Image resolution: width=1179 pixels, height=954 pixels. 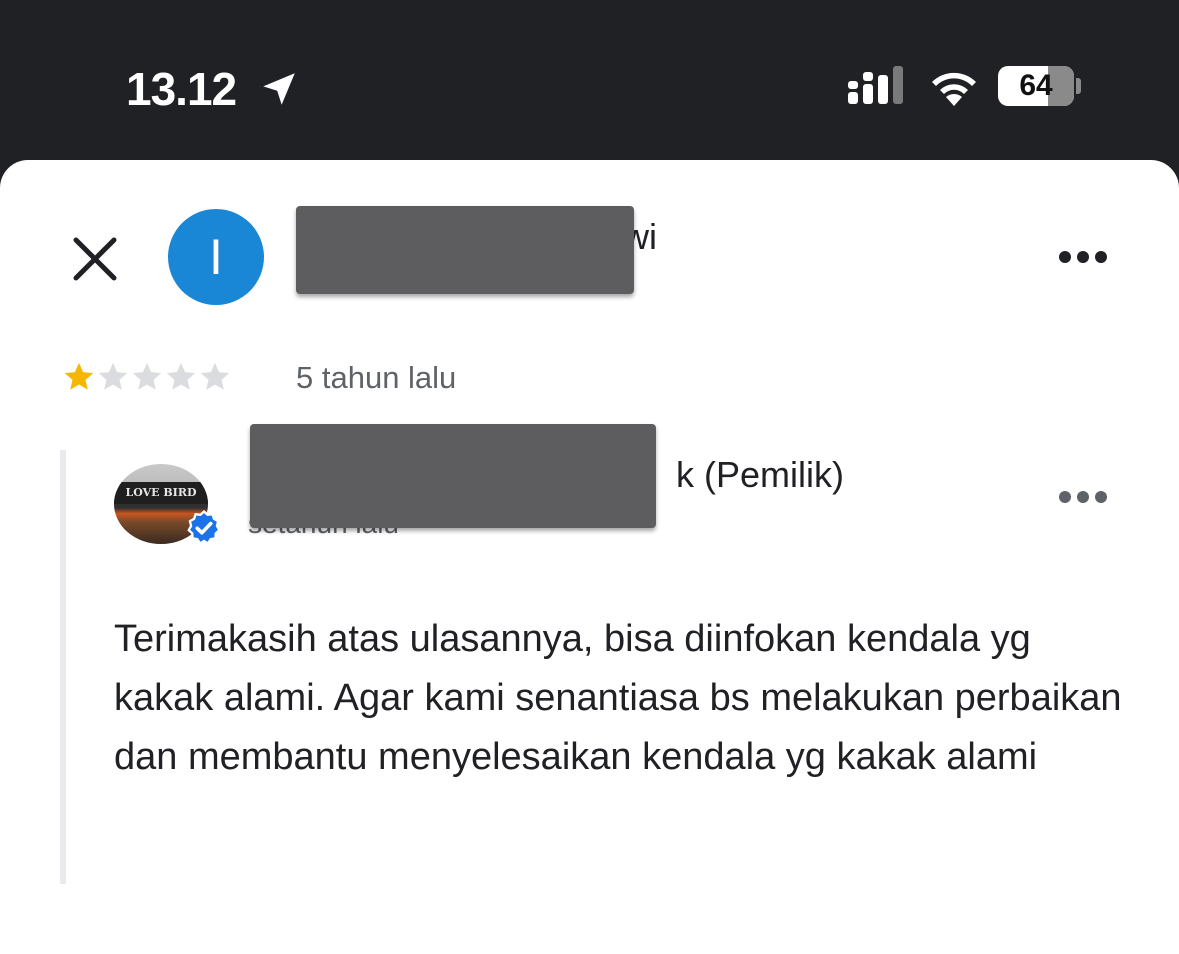 I want to click on review-time-ago: 5 tahun lalu, so click(x=376, y=377).